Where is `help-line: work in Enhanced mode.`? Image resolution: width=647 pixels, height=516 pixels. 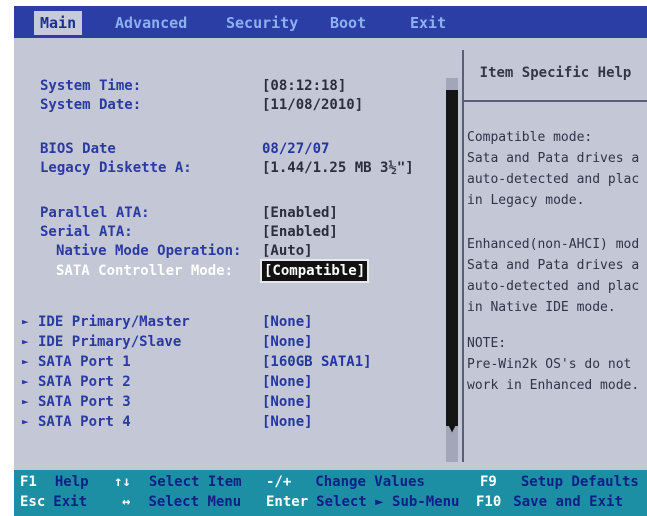 help-line: work in Enhanced mode. is located at coordinates (553, 385).